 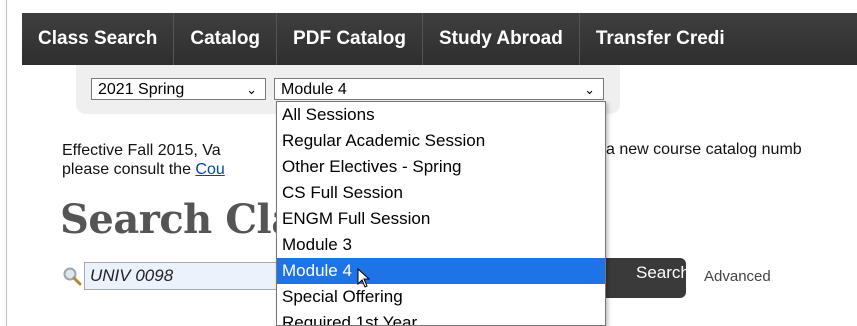 What do you see at coordinates (441, 219) in the screenshot?
I see `dropdown-option: ENGM Full Session` at bounding box center [441, 219].